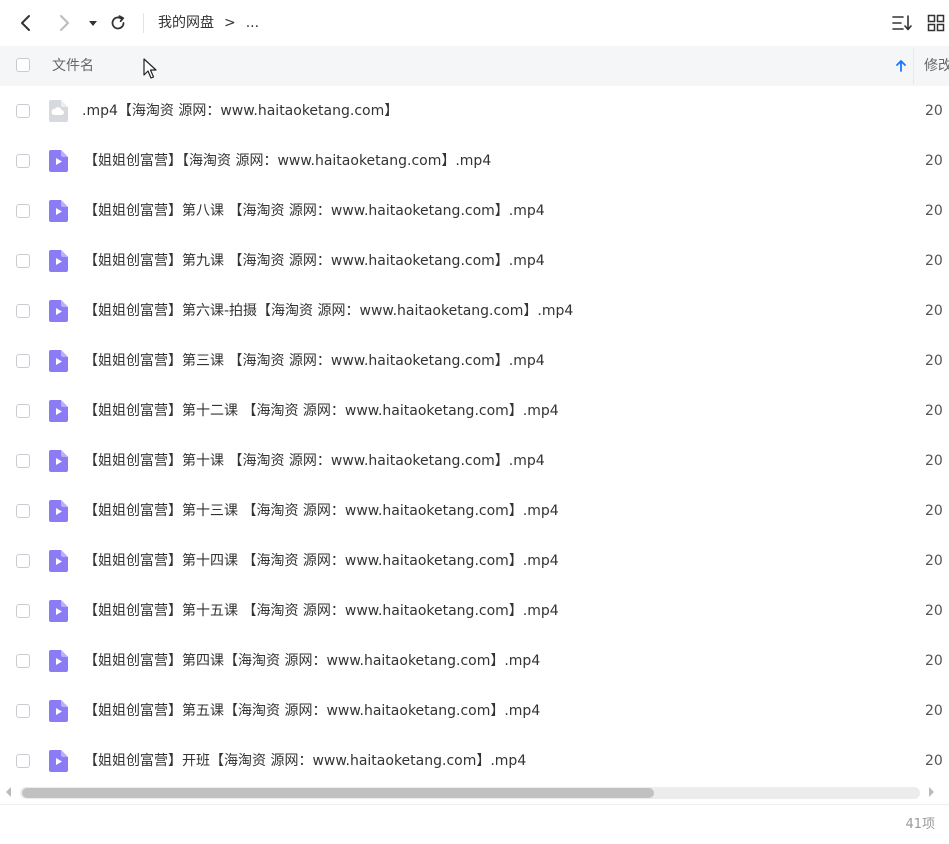 The image size is (949, 844). I want to click on forward-button, so click(64, 23).